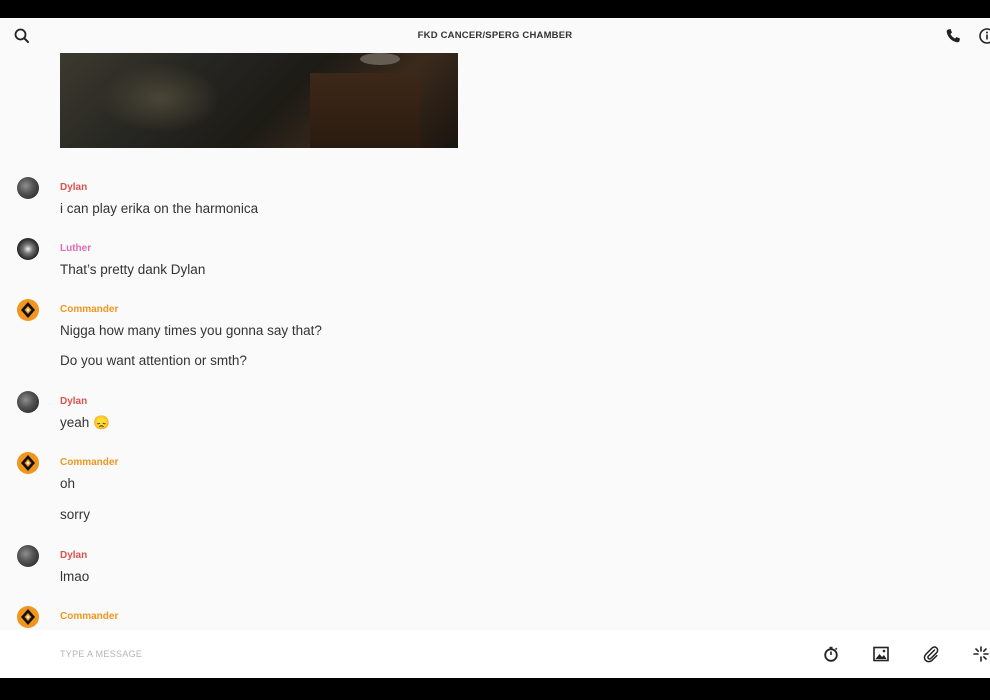 The image size is (990, 700). I want to click on message-composer, so click(495, 654).